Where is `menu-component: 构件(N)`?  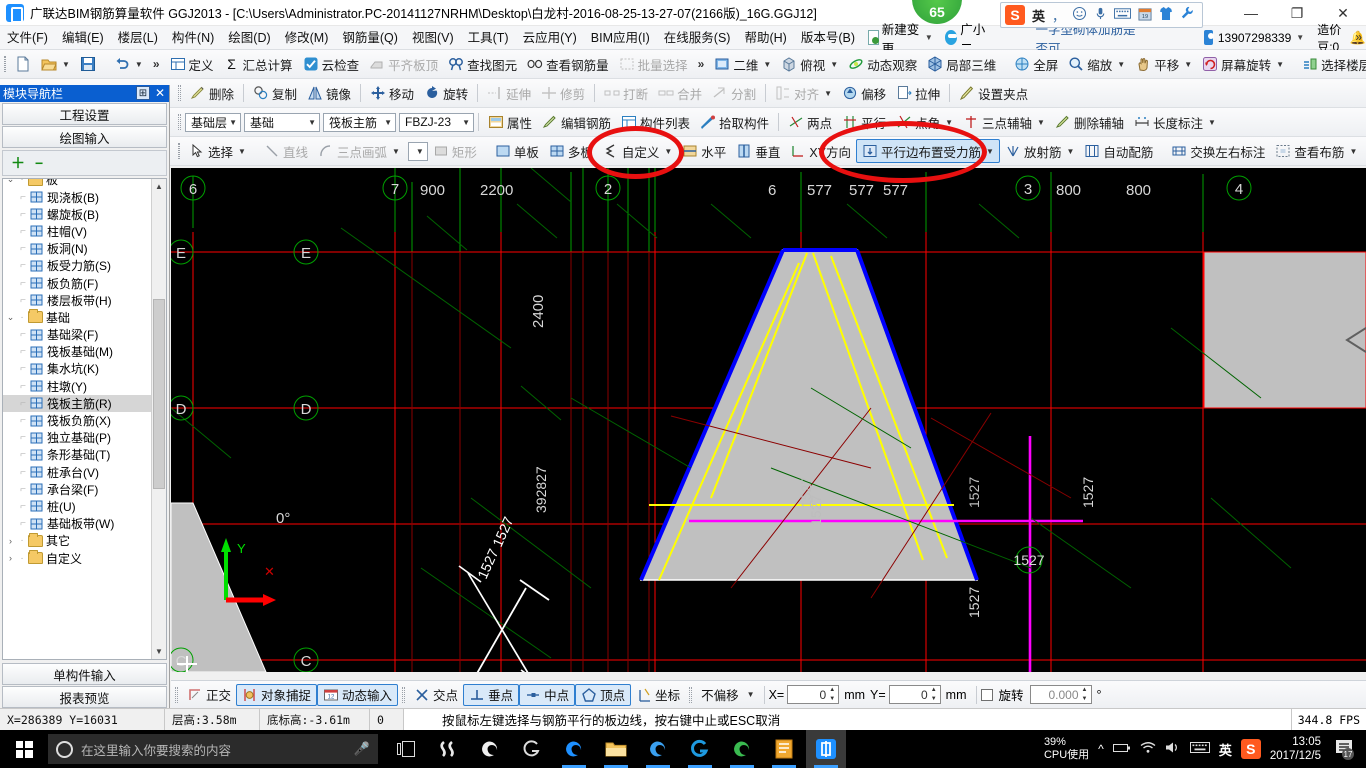
menu-component: 构件(N) is located at coordinates (193, 38).